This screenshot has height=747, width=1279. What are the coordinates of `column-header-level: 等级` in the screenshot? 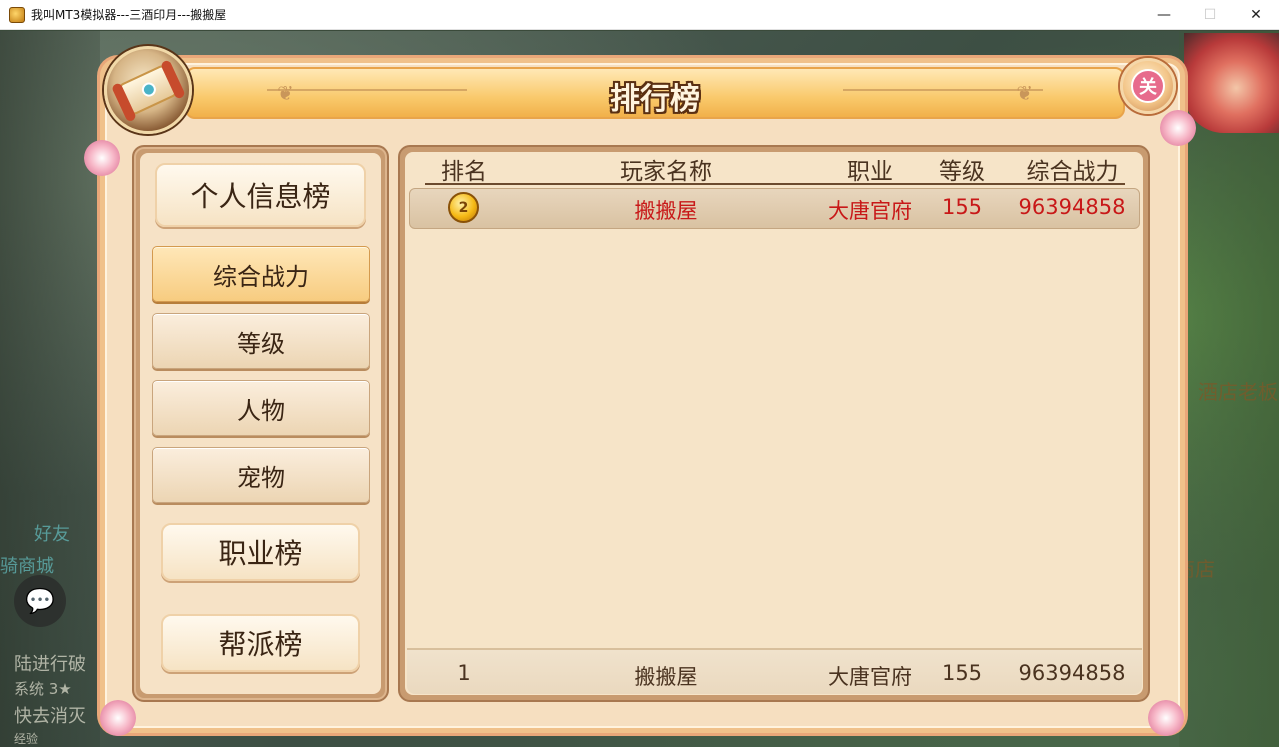 It's located at (962, 172).